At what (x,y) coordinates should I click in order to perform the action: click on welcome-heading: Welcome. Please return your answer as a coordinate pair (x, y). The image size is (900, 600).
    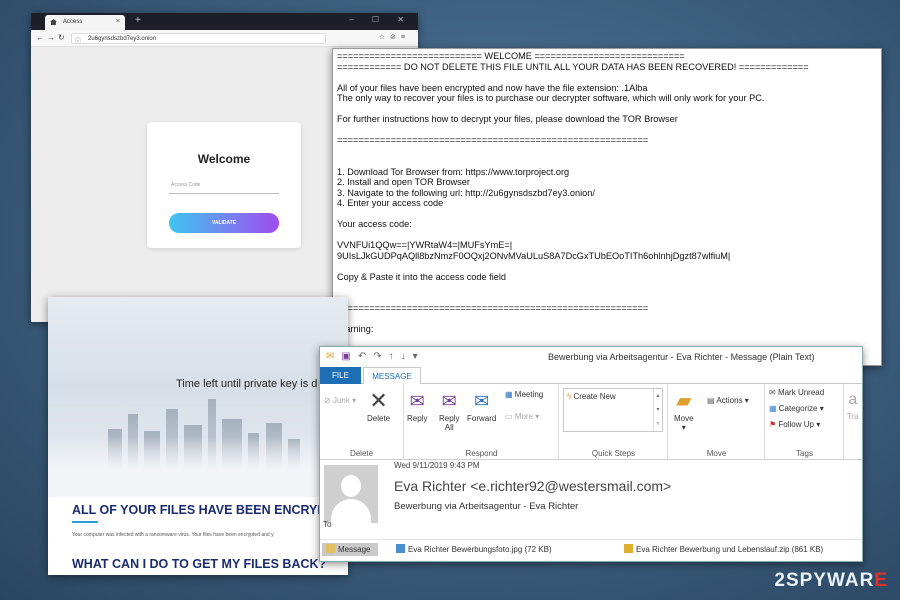
    Looking at the image, I should click on (224, 159).